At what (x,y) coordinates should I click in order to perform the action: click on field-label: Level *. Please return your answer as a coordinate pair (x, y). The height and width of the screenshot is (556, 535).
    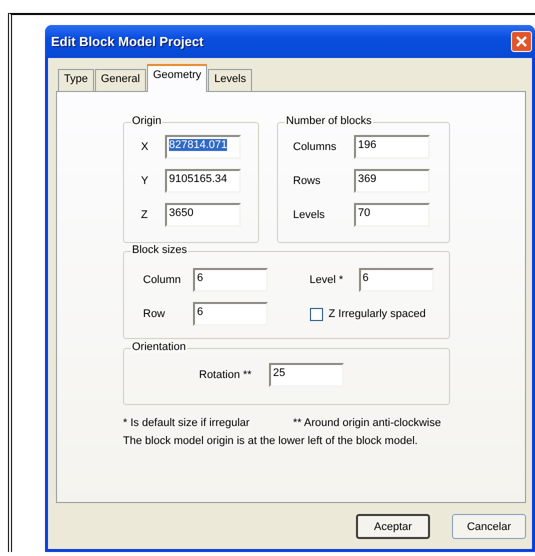
    Looking at the image, I should click on (327, 280).